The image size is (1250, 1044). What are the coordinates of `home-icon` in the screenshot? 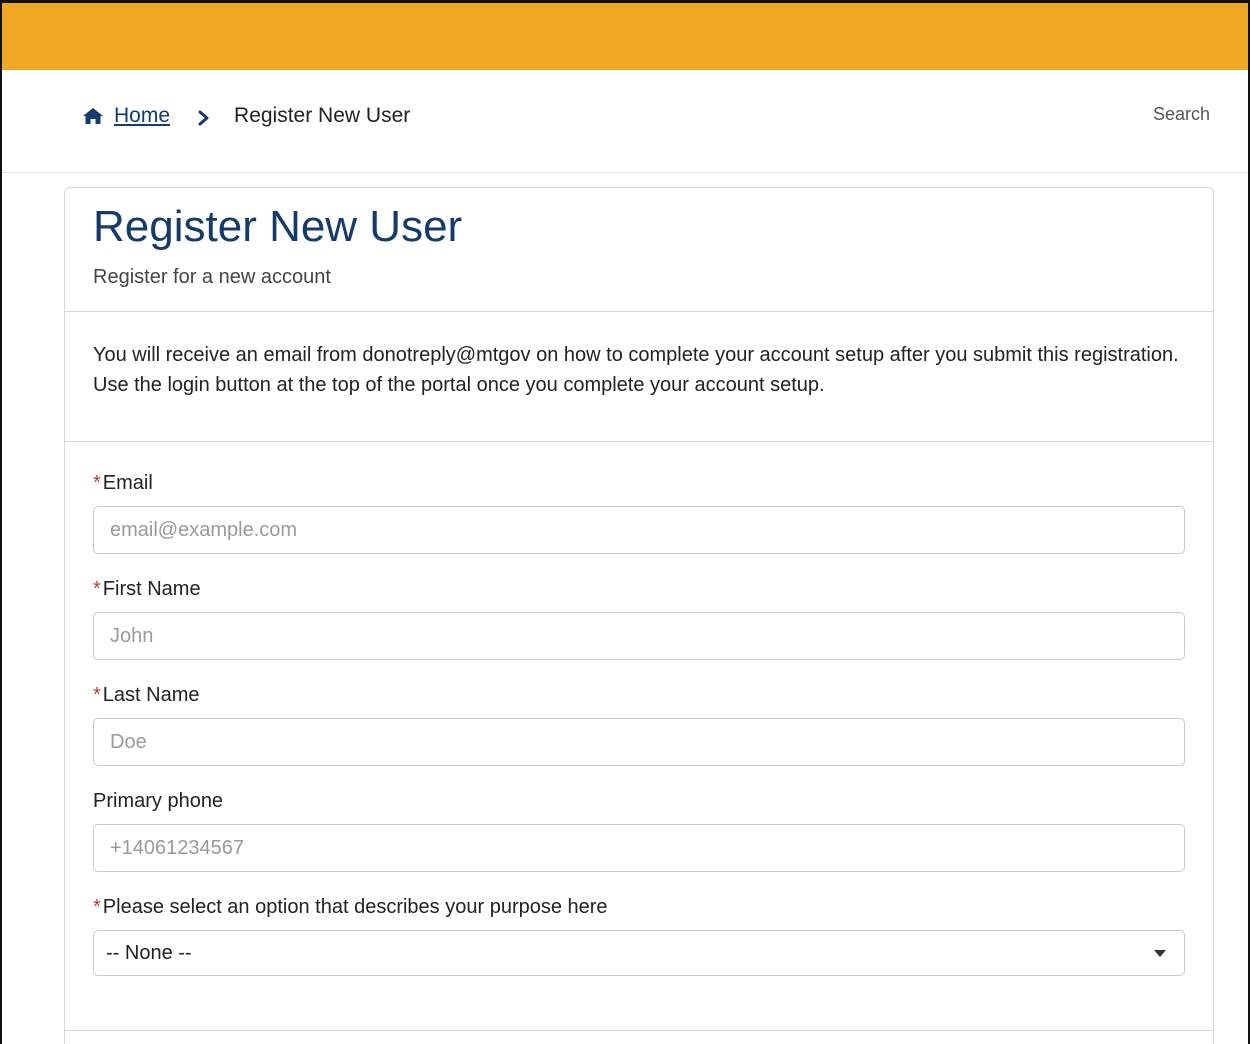 It's located at (93, 116).